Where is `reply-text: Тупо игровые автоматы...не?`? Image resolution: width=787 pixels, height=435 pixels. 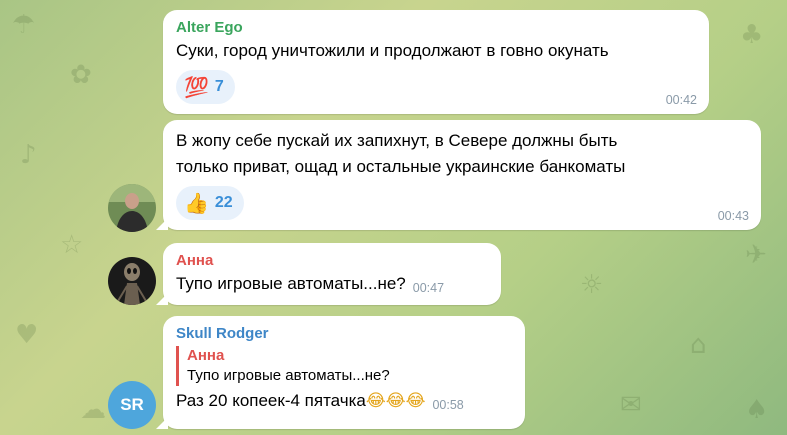
reply-text: Тупо игровые автоматы...не? is located at coordinates (288, 375).